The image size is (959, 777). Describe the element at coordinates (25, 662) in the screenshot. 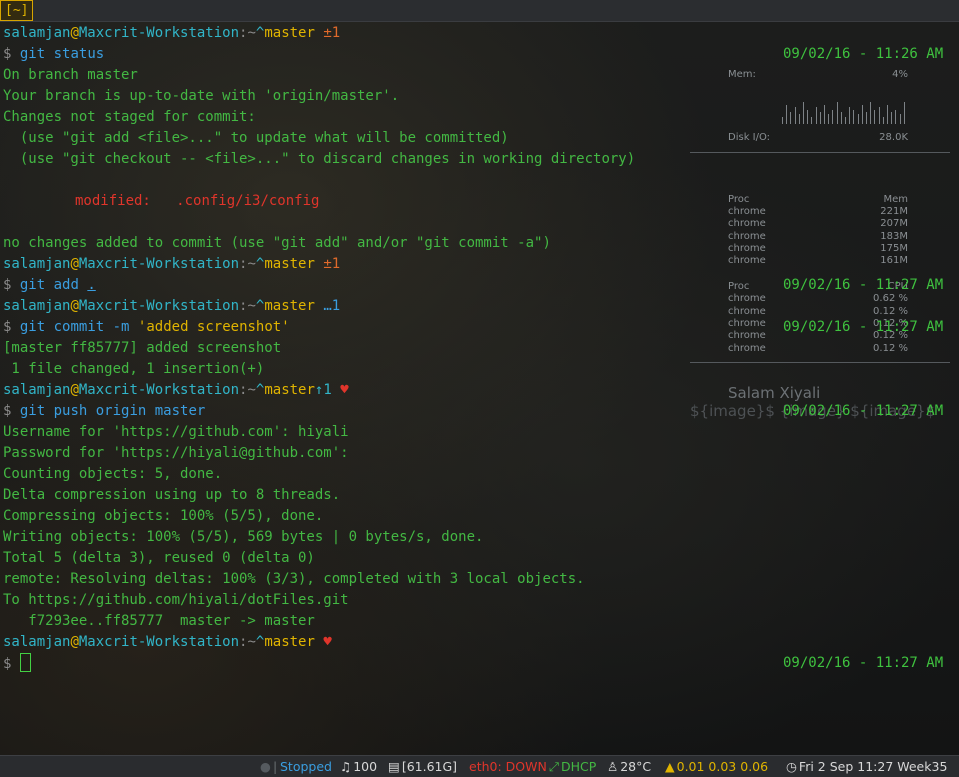

I see `terminal-cursor` at that location.